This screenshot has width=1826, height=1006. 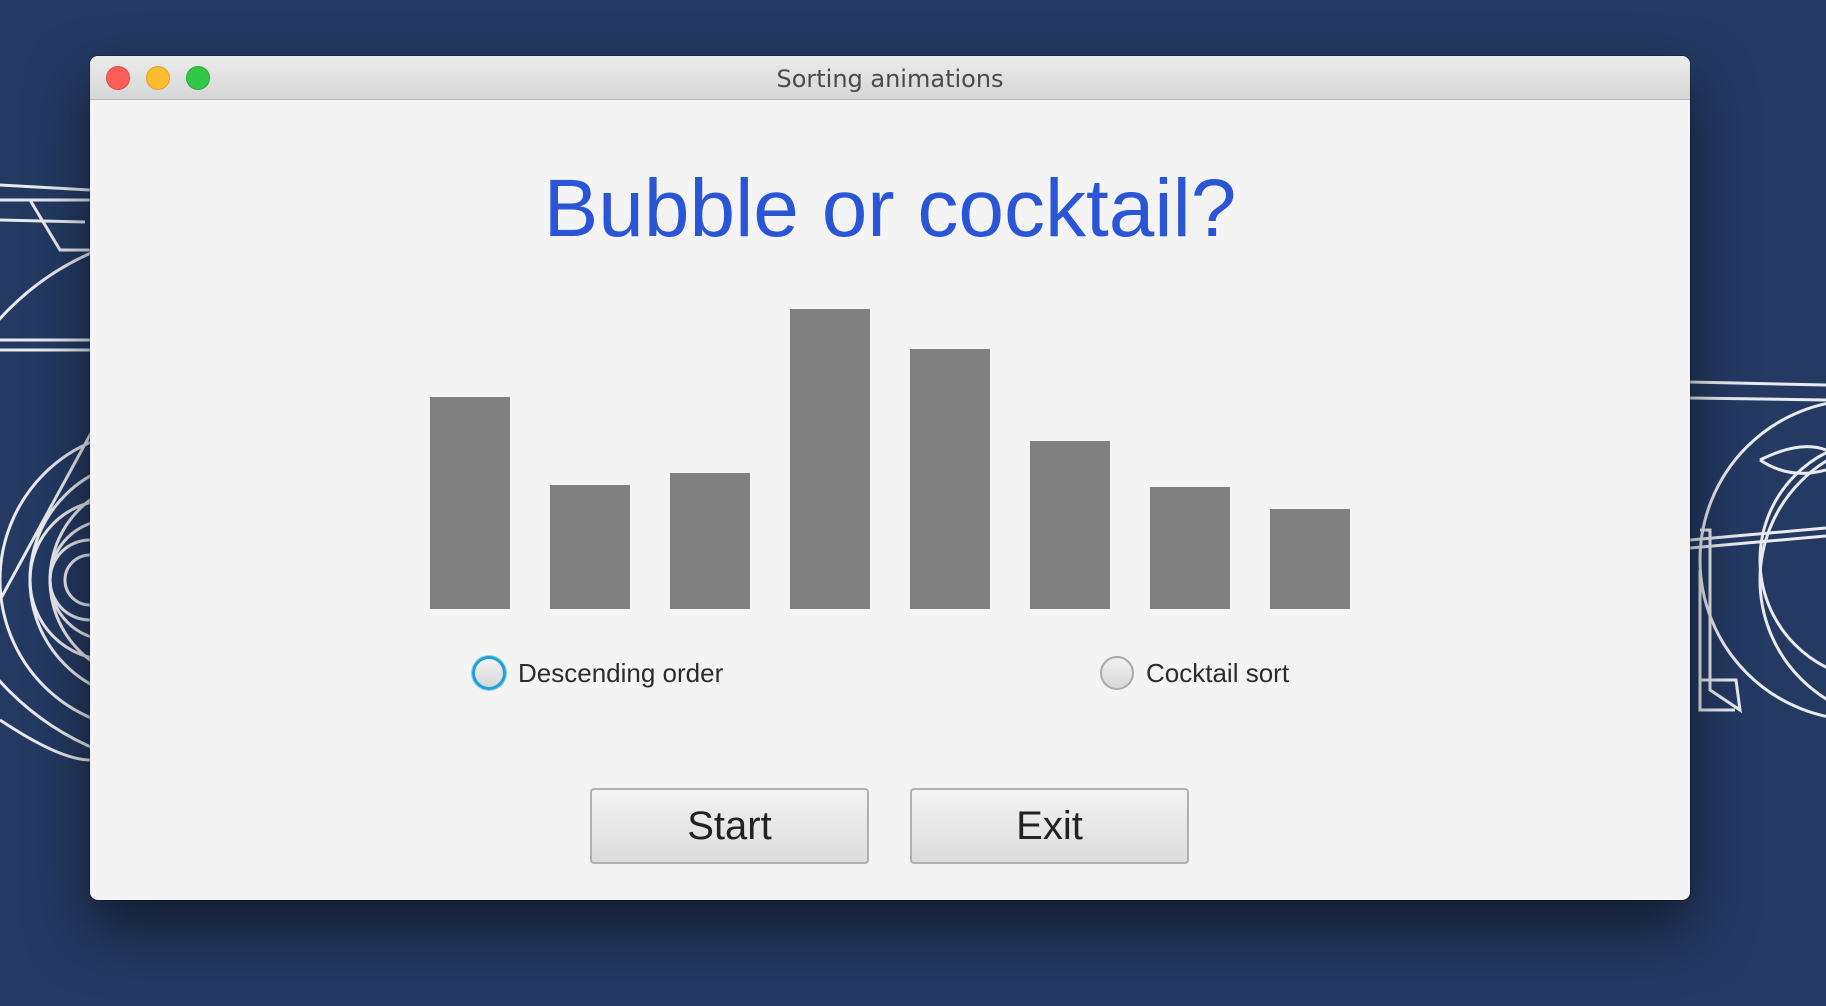 I want to click on start-button: Start, so click(x=729, y=826).